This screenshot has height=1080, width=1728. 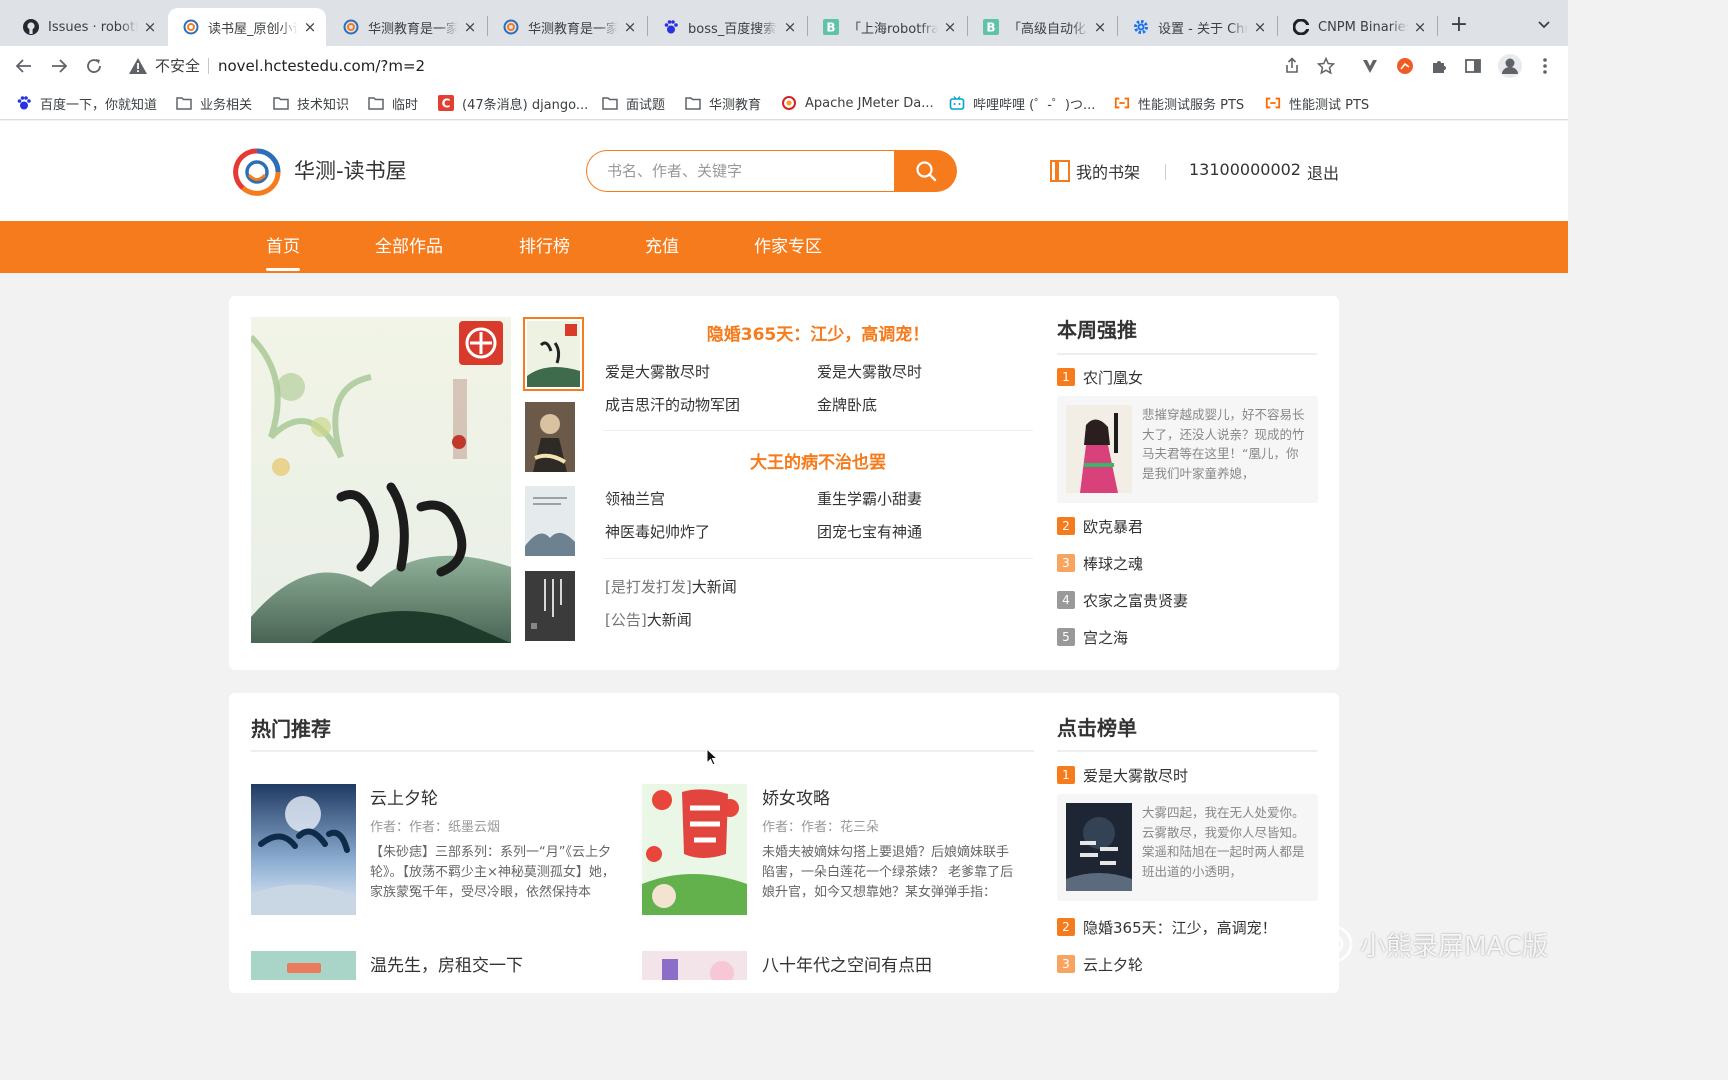 I want to click on click-rank-item: 1 爱是大雾散尽时, so click(x=1122, y=775).